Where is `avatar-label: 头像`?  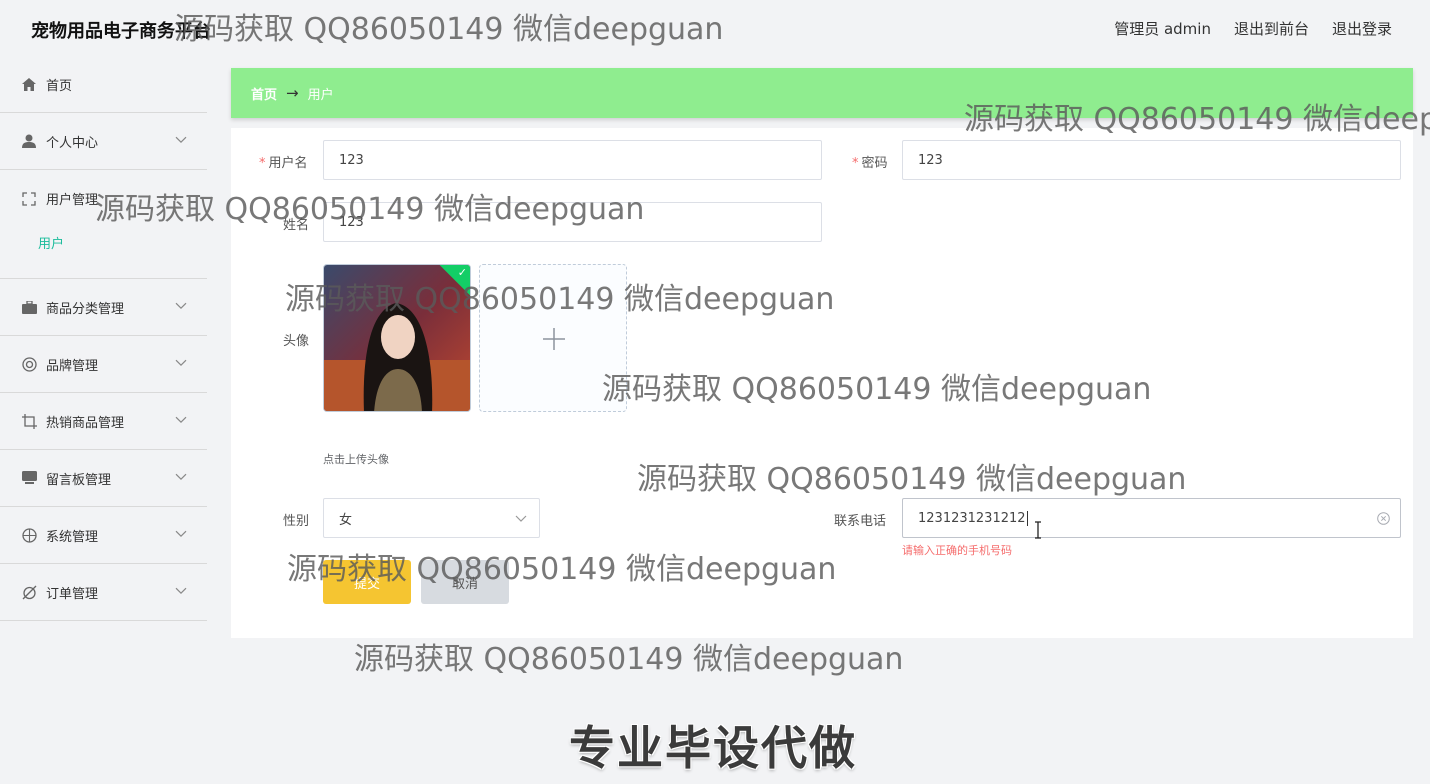
avatar-label: 头像 is located at coordinates (296, 341).